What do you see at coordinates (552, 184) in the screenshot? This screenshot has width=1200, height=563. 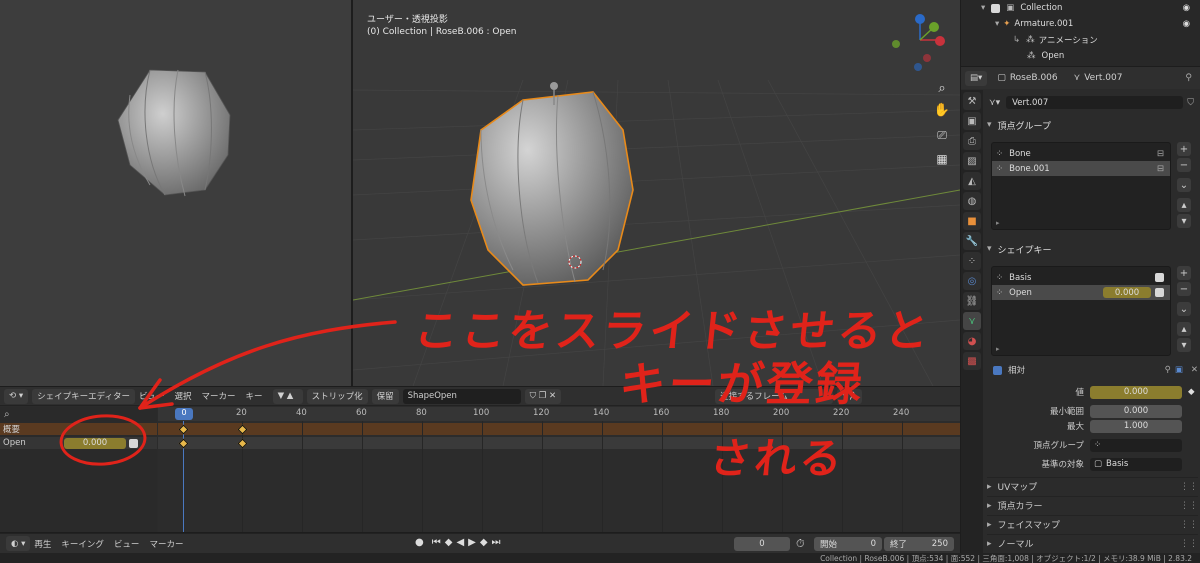 I see `rose-bud-mesh-selected` at bounding box center [552, 184].